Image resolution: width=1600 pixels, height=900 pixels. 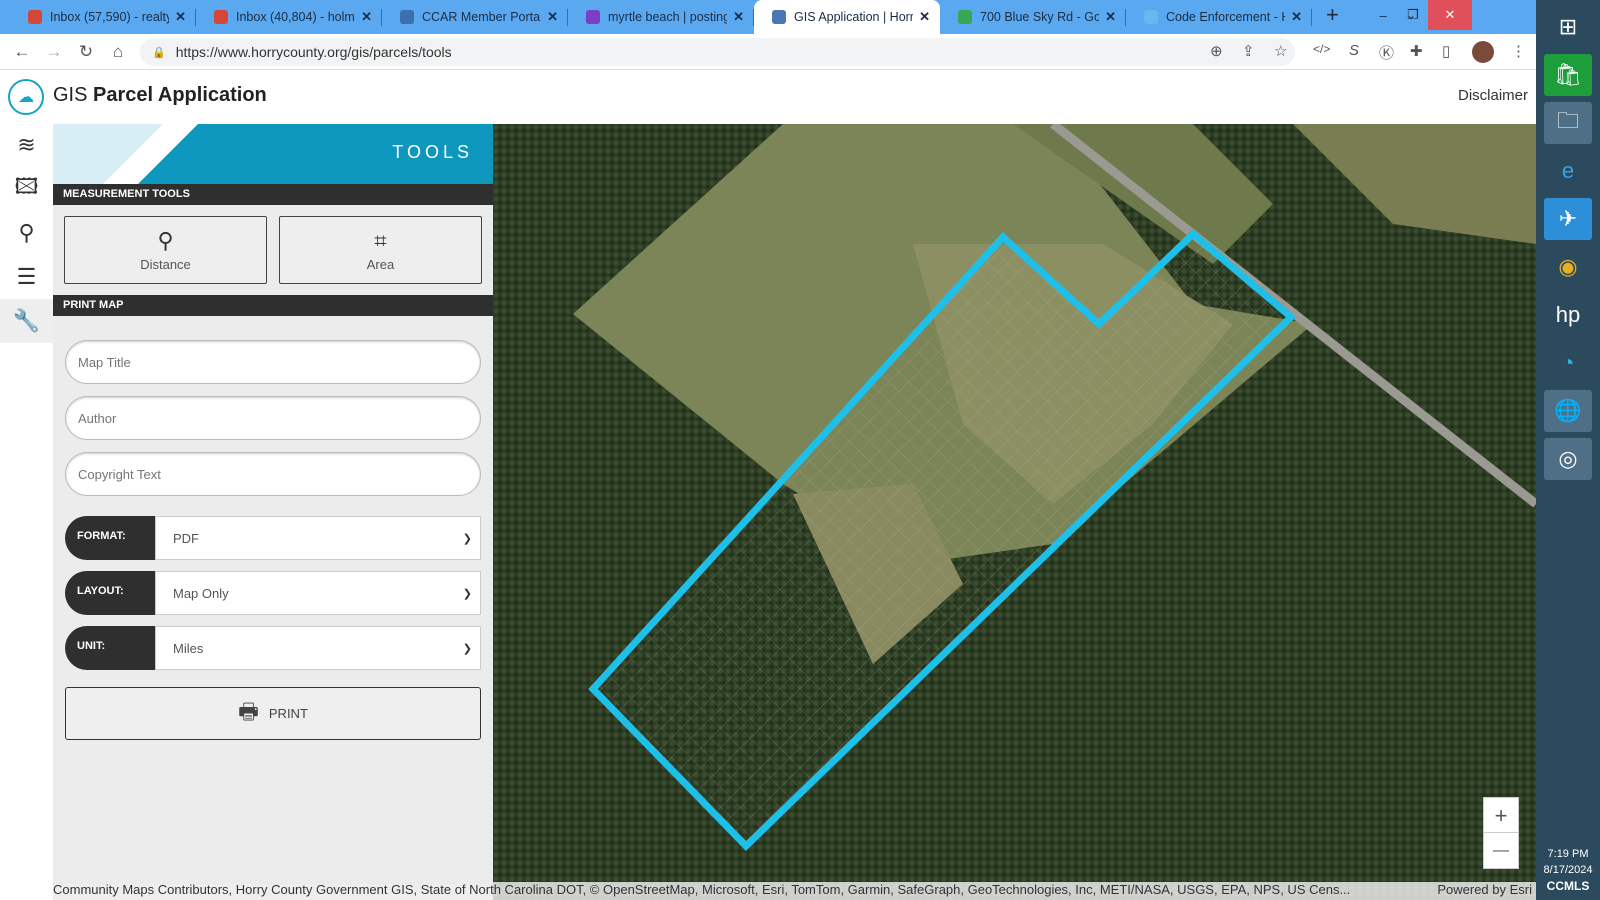 What do you see at coordinates (26, 321) in the screenshot?
I see `tools-wrench-icon: 🔧` at bounding box center [26, 321].